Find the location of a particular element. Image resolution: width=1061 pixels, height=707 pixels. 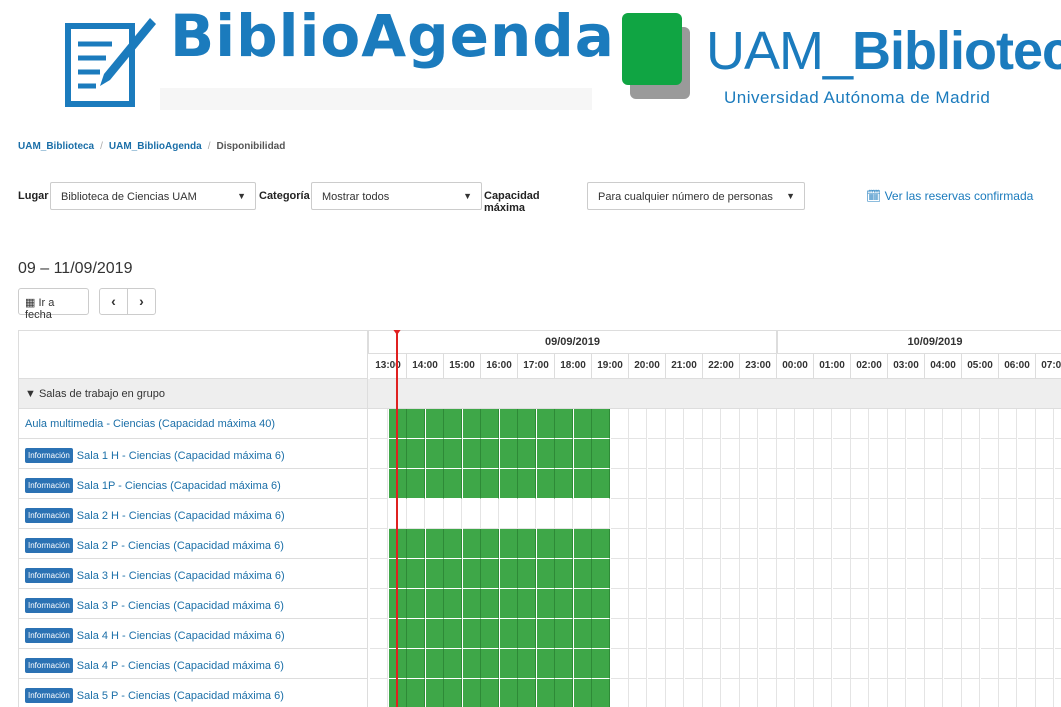

breadcrumb-agenda-link: UAM_BiblioAgenda is located at coordinates (155, 146).